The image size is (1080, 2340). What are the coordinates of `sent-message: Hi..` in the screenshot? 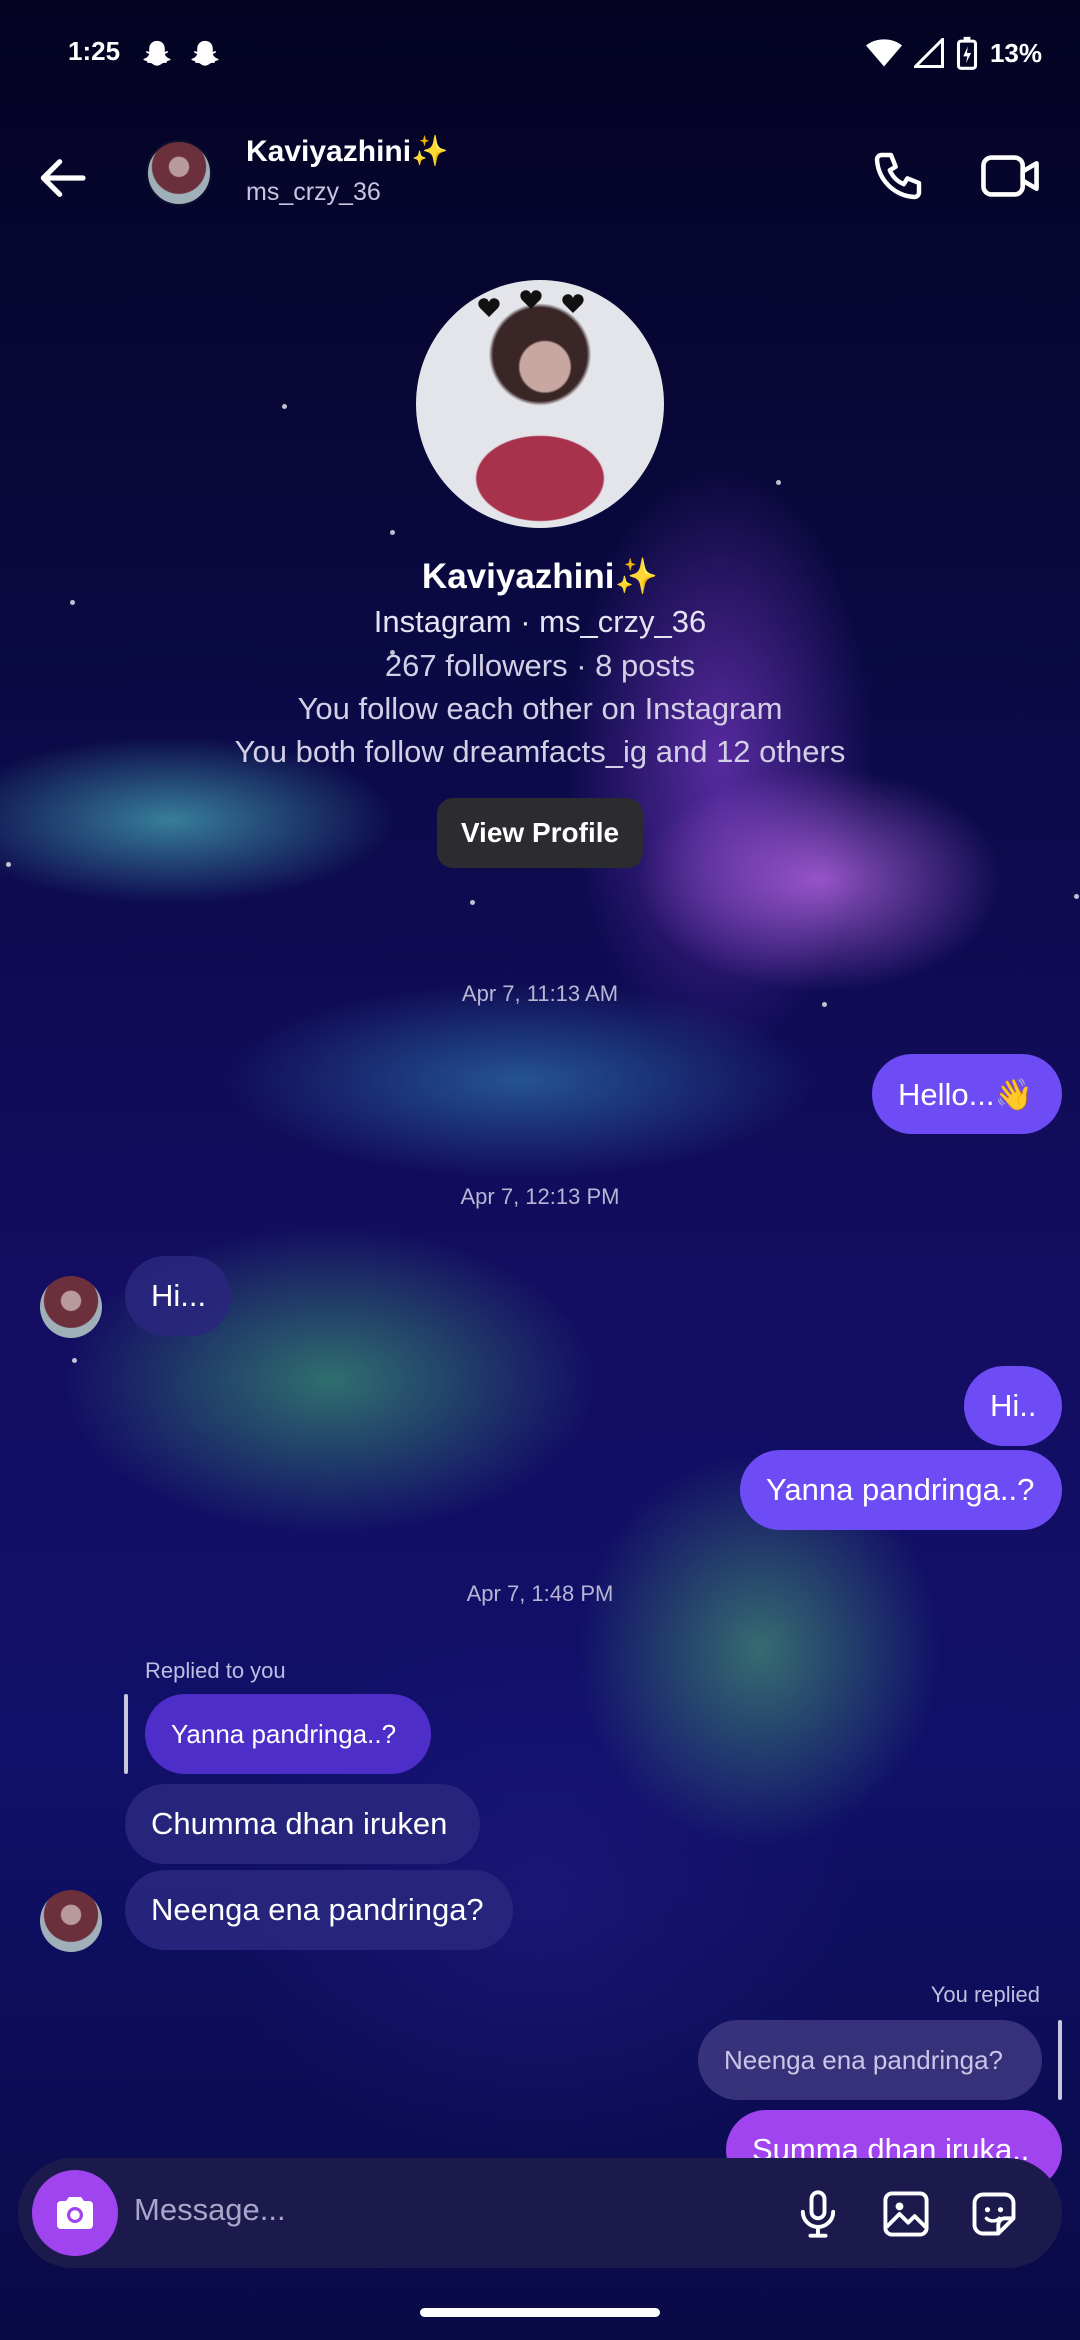 It's located at (1013, 1406).